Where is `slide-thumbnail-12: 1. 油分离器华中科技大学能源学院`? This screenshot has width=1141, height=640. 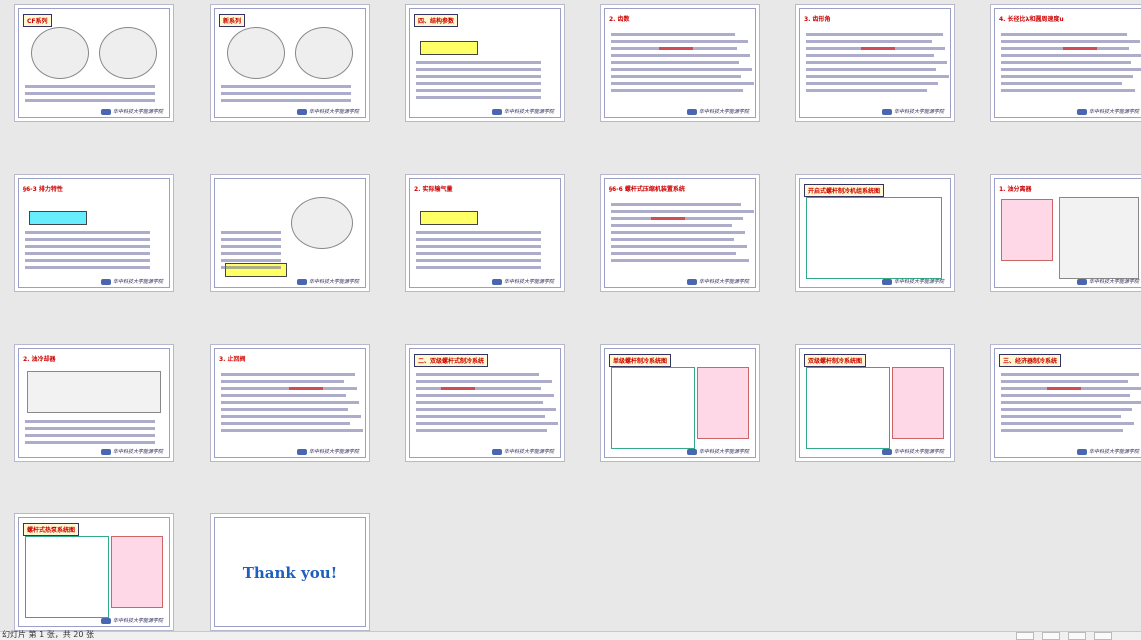 slide-thumbnail-12: 1. 油分离器华中科技大学能源学院 is located at coordinates (1065, 233).